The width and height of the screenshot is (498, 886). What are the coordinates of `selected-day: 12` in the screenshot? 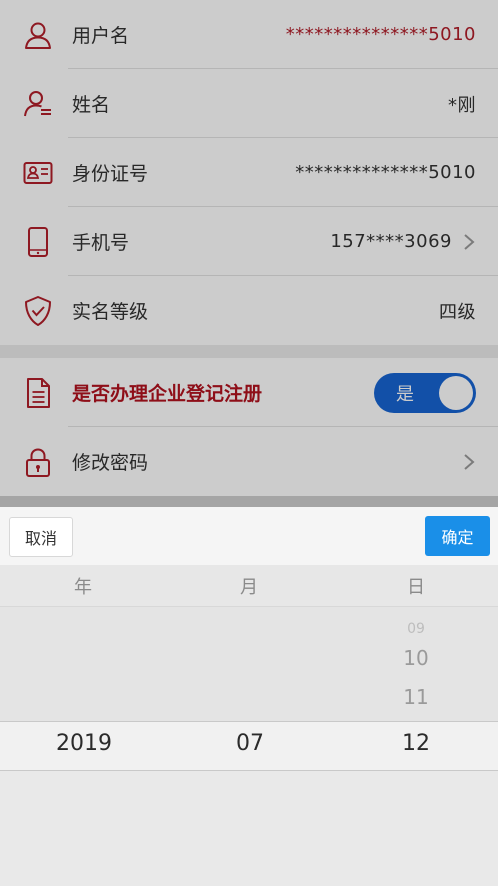 It's located at (416, 743).